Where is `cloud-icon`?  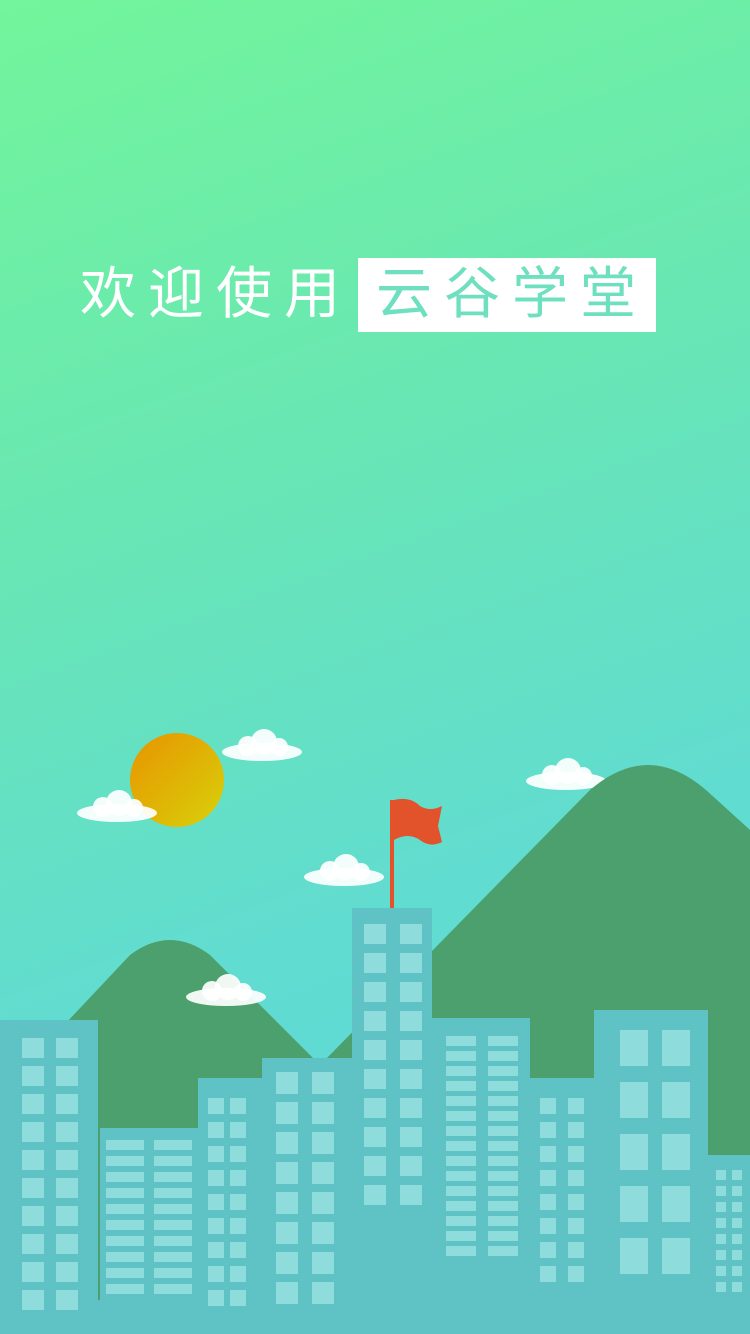
cloud-icon is located at coordinates (344, 870).